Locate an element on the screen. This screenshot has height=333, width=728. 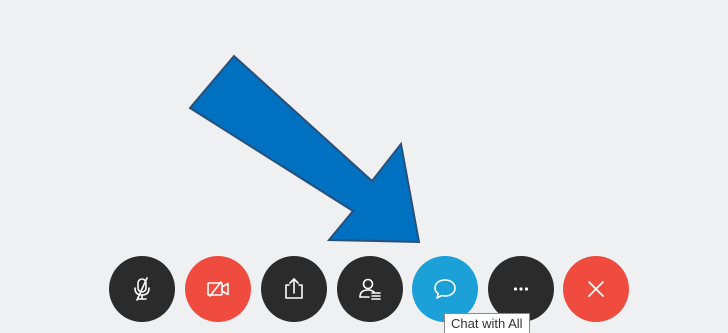
video-off-icon is located at coordinates (218, 289).